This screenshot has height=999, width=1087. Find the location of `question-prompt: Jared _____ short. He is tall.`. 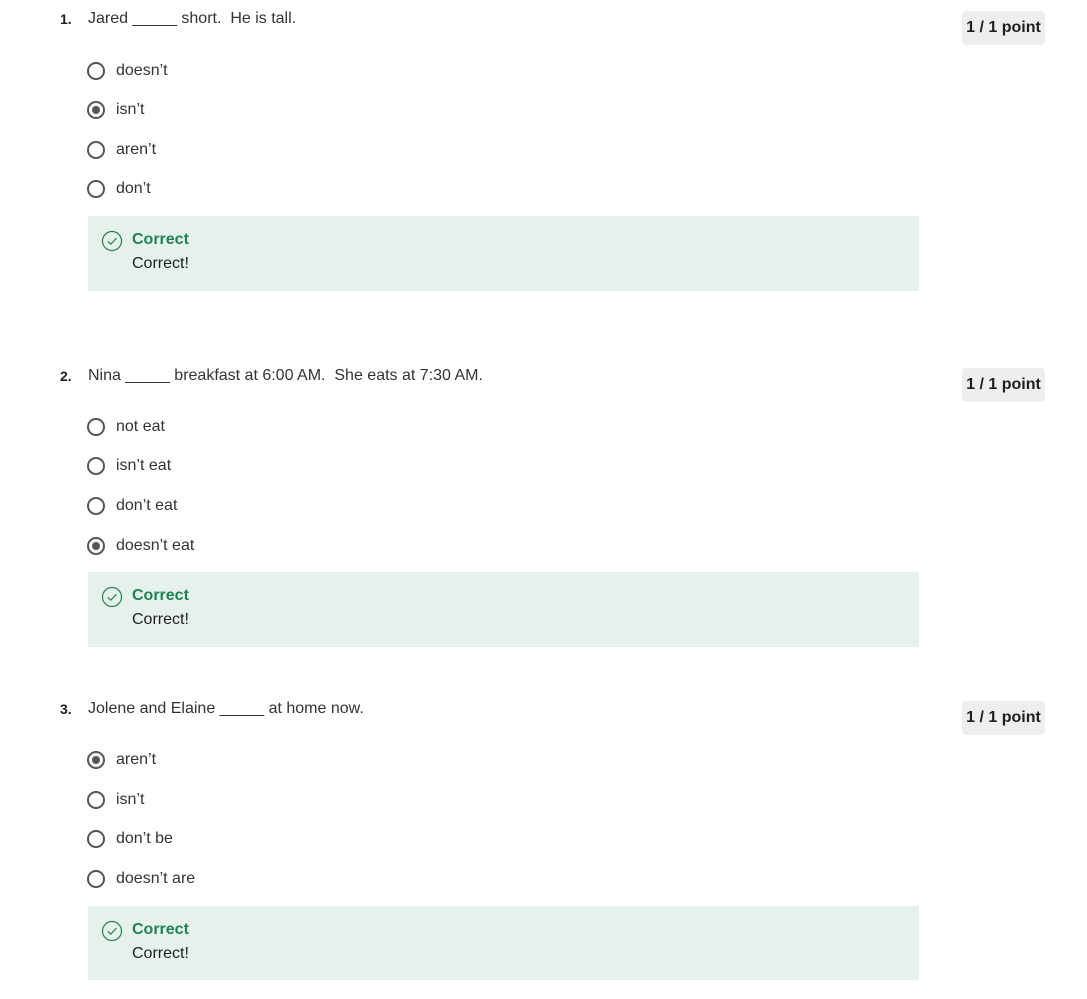

question-prompt: Jared _____ short. He is tall. is located at coordinates (192, 18).